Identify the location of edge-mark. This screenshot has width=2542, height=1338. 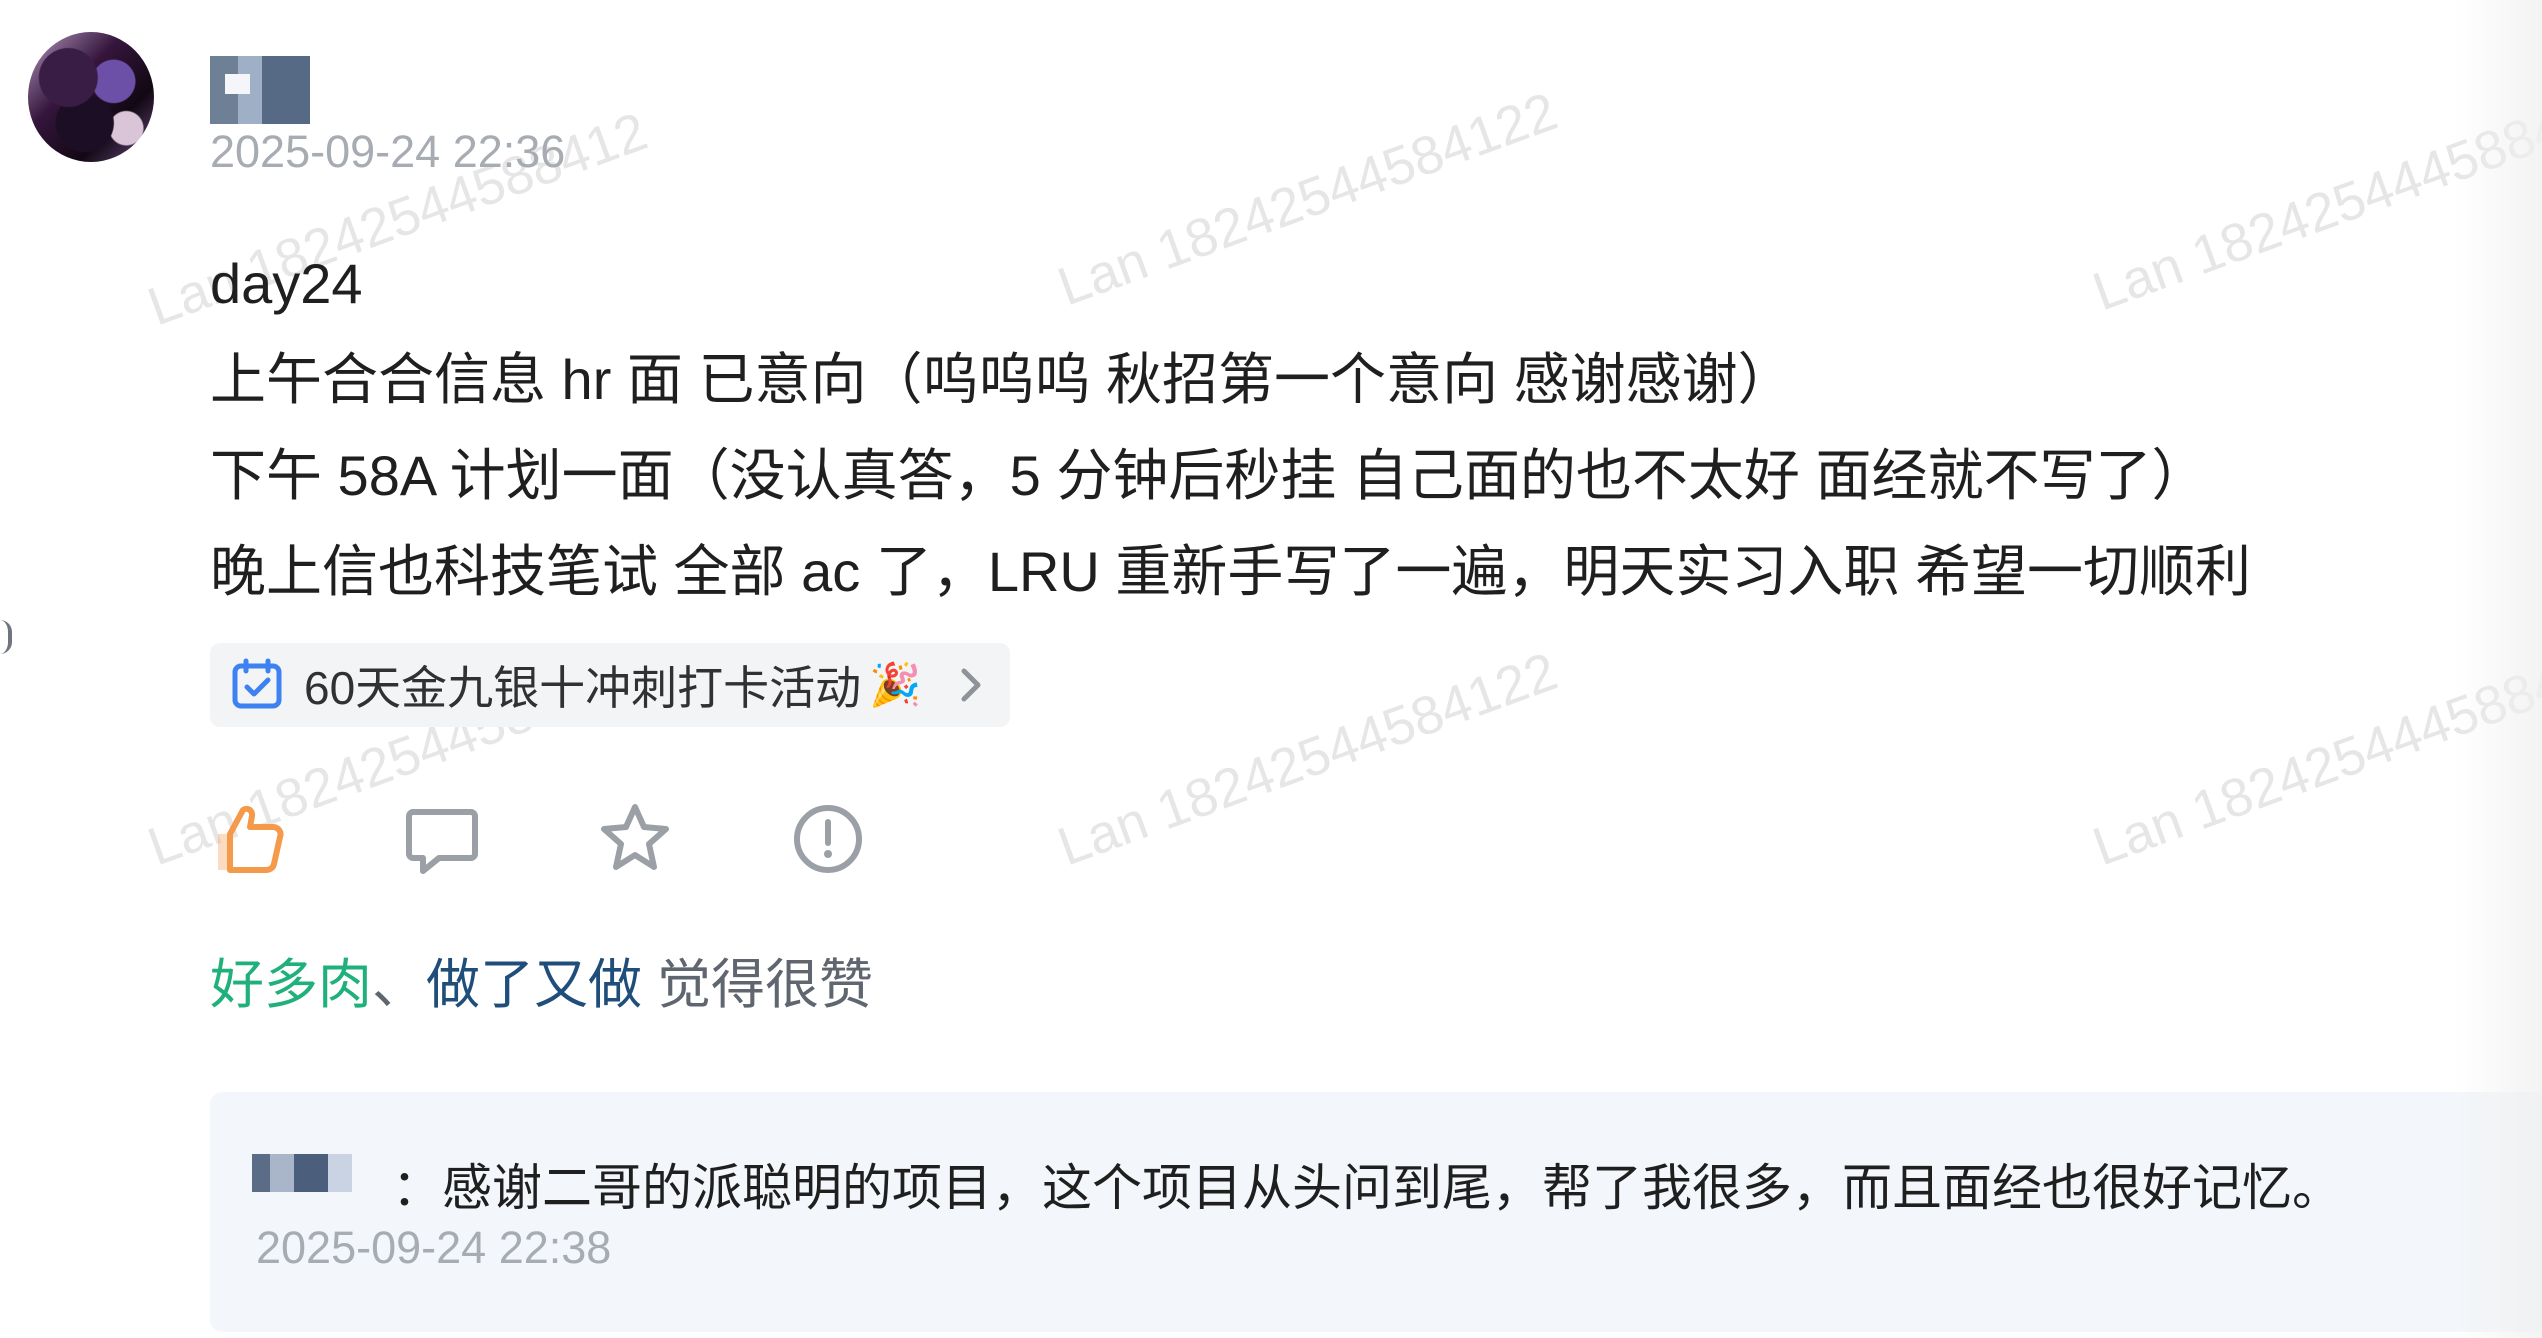
(6, 637).